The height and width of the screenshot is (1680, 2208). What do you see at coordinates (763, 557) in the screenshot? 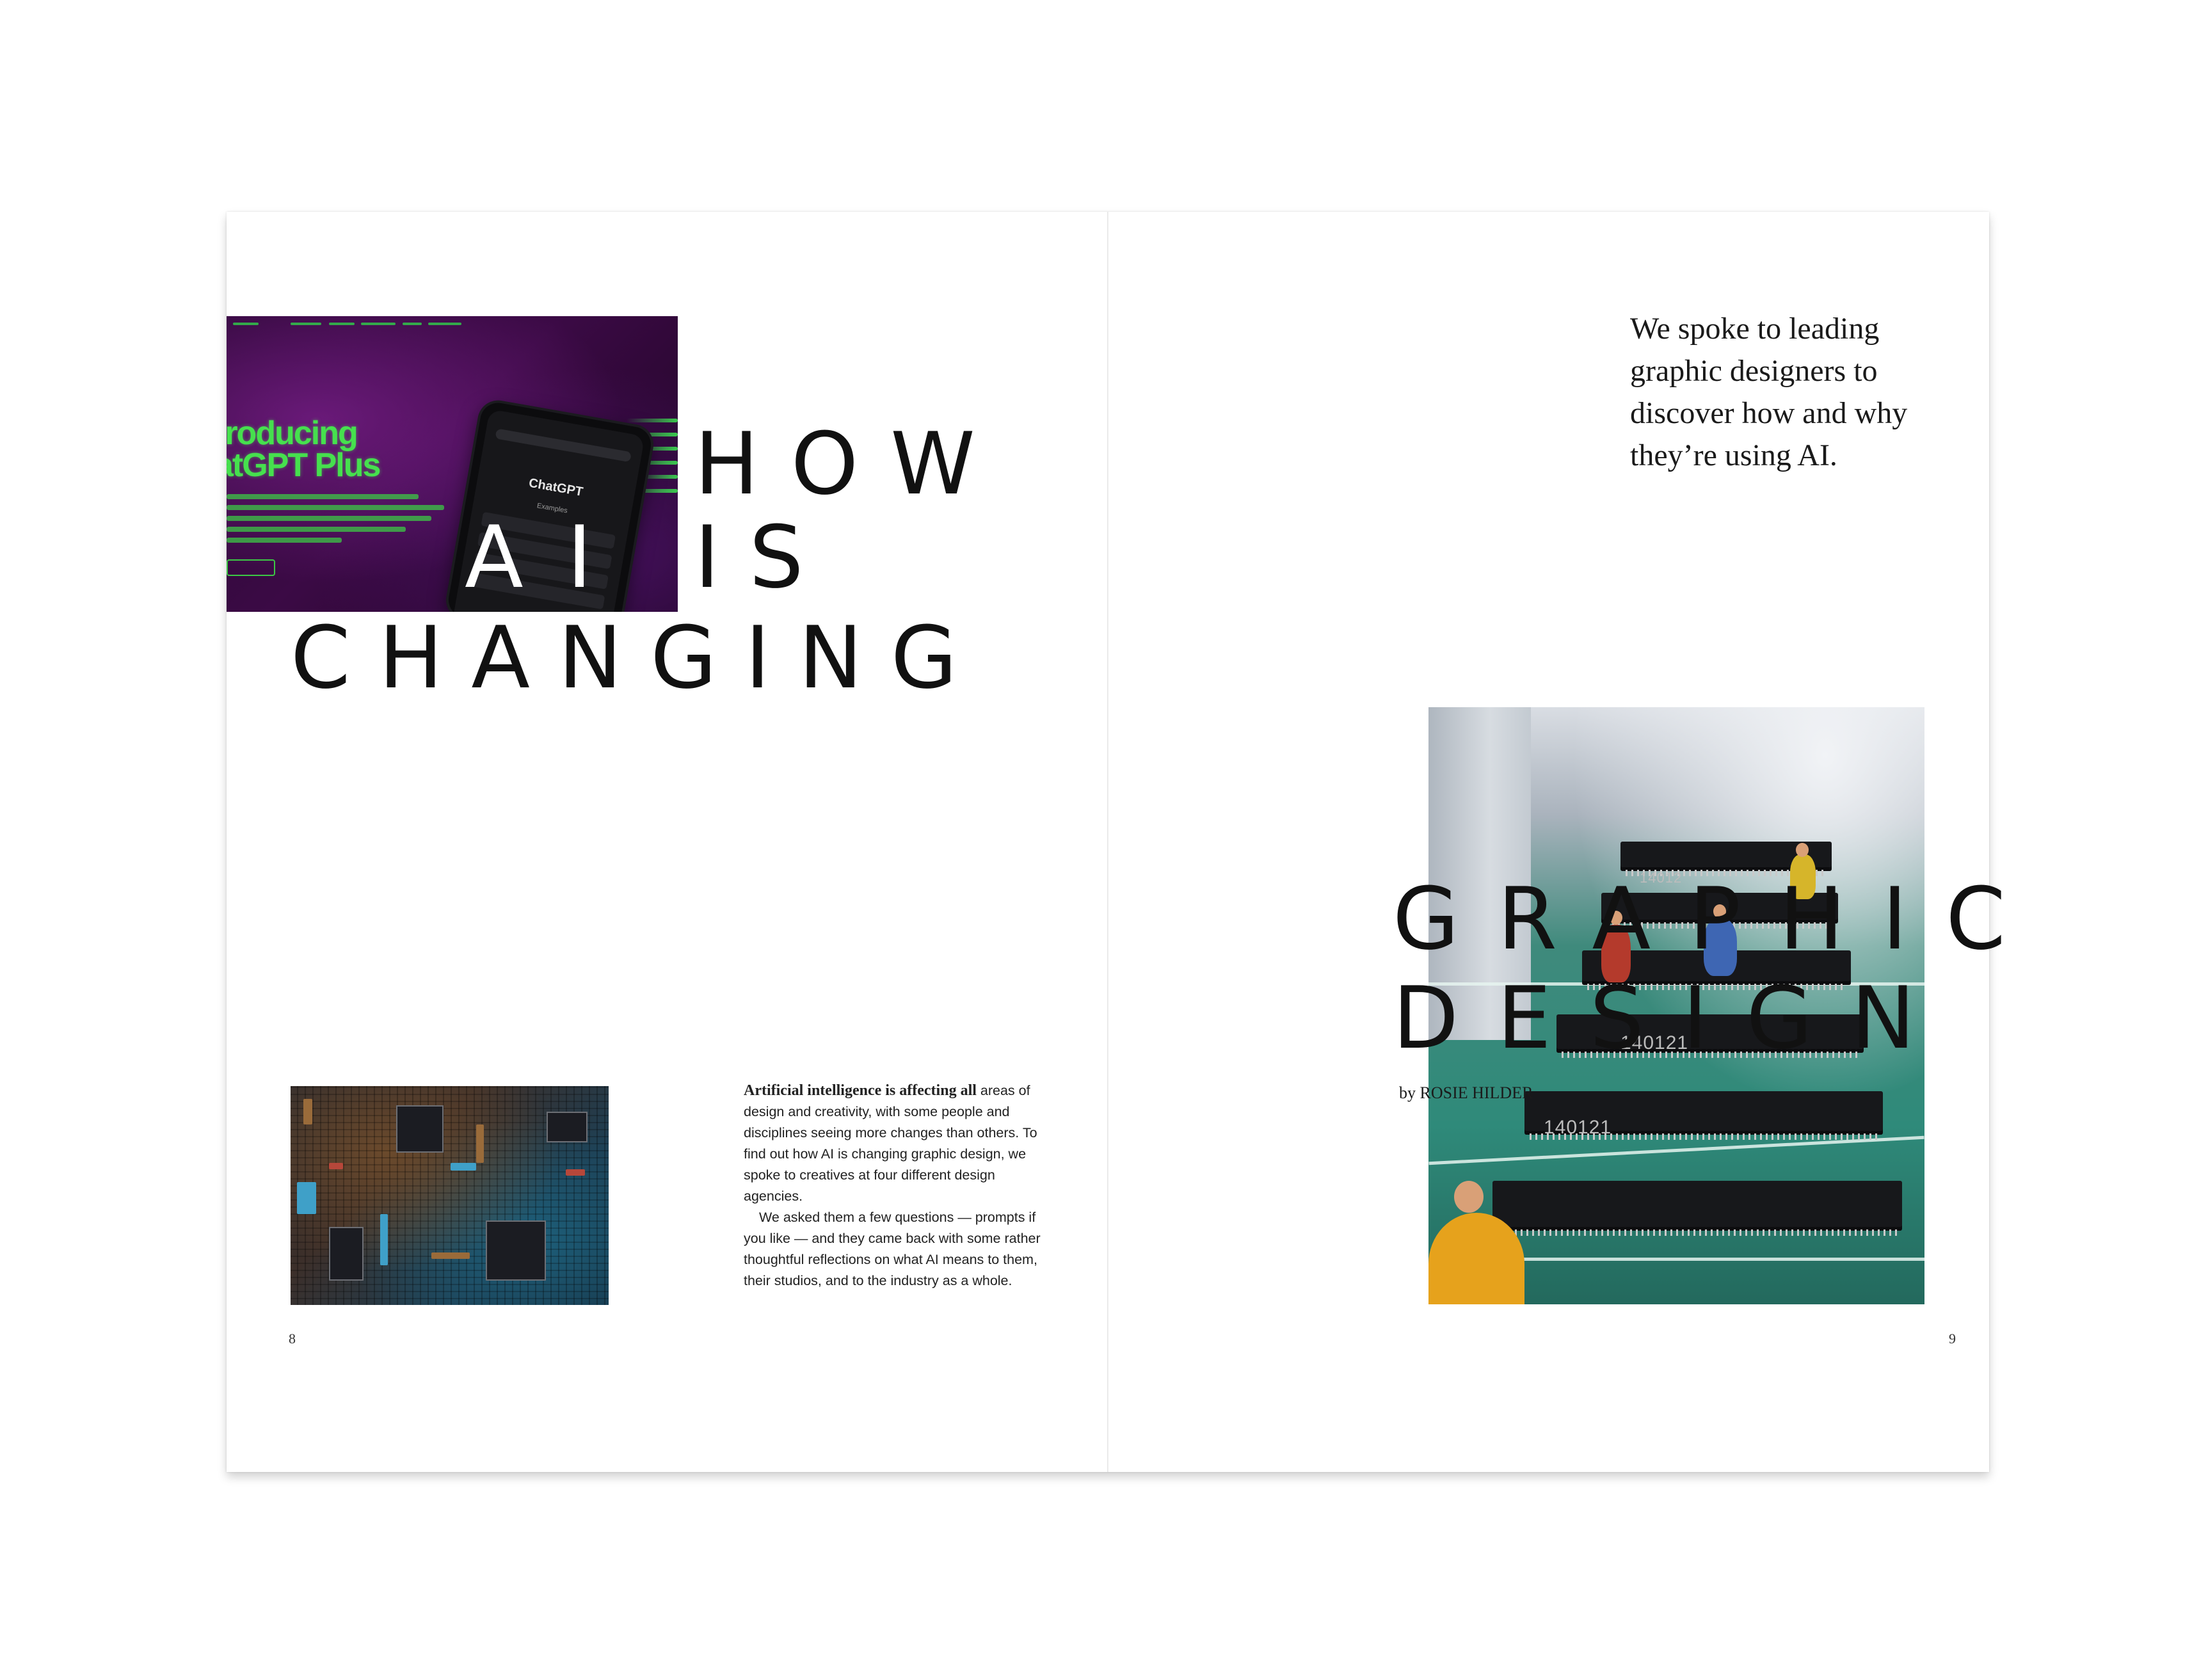
I see `headline-is: IS` at bounding box center [763, 557].